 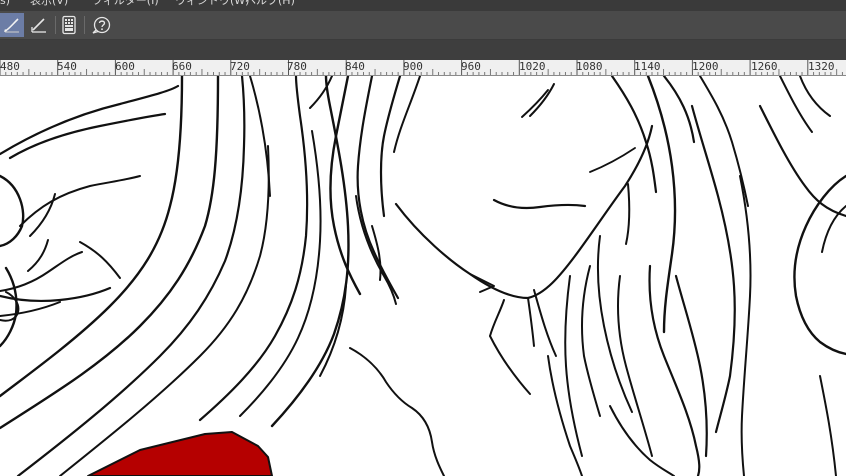 I want to click on ruler-label: 1080, so click(x=589, y=66).